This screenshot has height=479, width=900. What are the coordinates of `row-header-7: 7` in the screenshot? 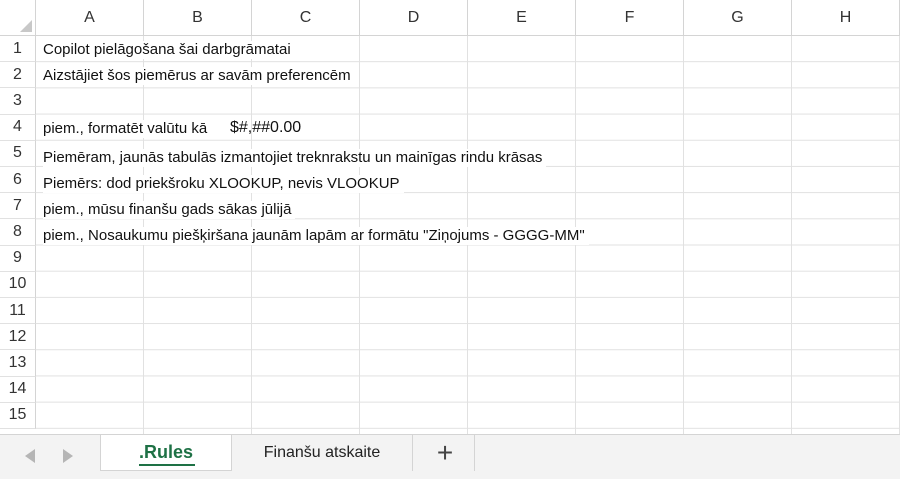 It's located at (18, 206).